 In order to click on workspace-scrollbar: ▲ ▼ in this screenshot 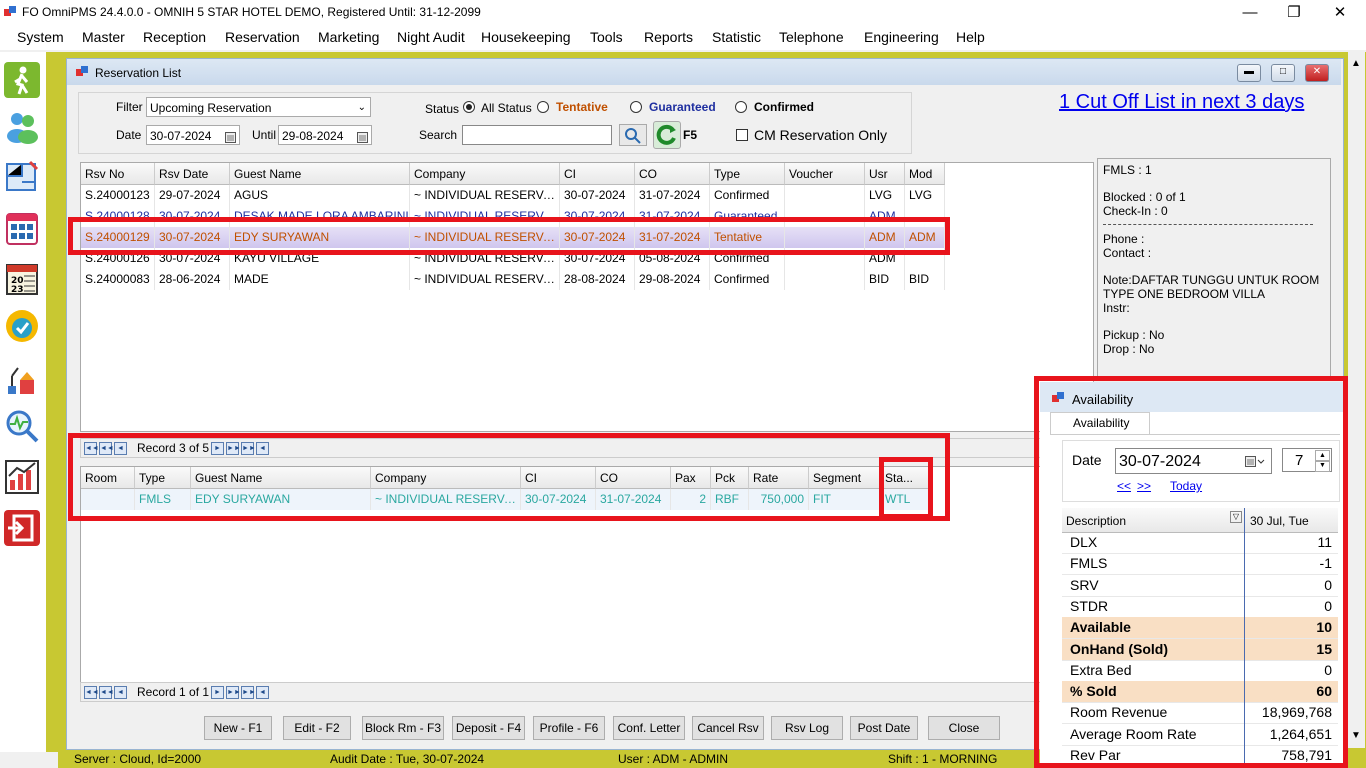, I will do `click(1356, 400)`.